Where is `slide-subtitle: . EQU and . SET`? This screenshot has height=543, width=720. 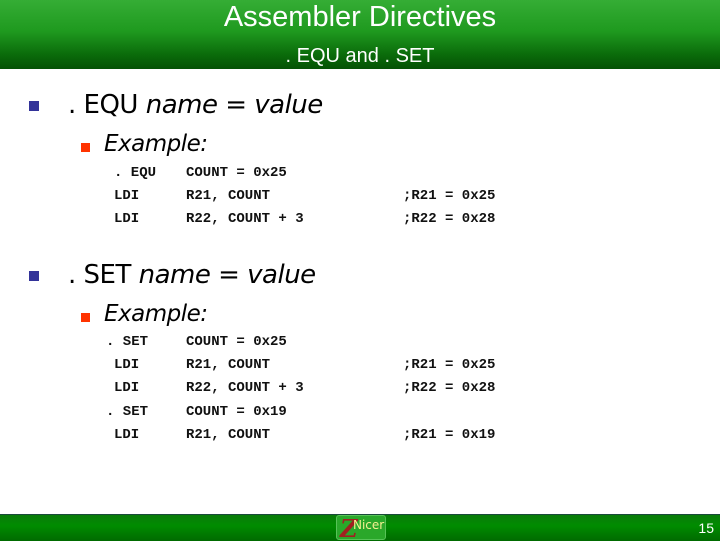
slide-subtitle: . EQU and . SET is located at coordinates (360, 56).